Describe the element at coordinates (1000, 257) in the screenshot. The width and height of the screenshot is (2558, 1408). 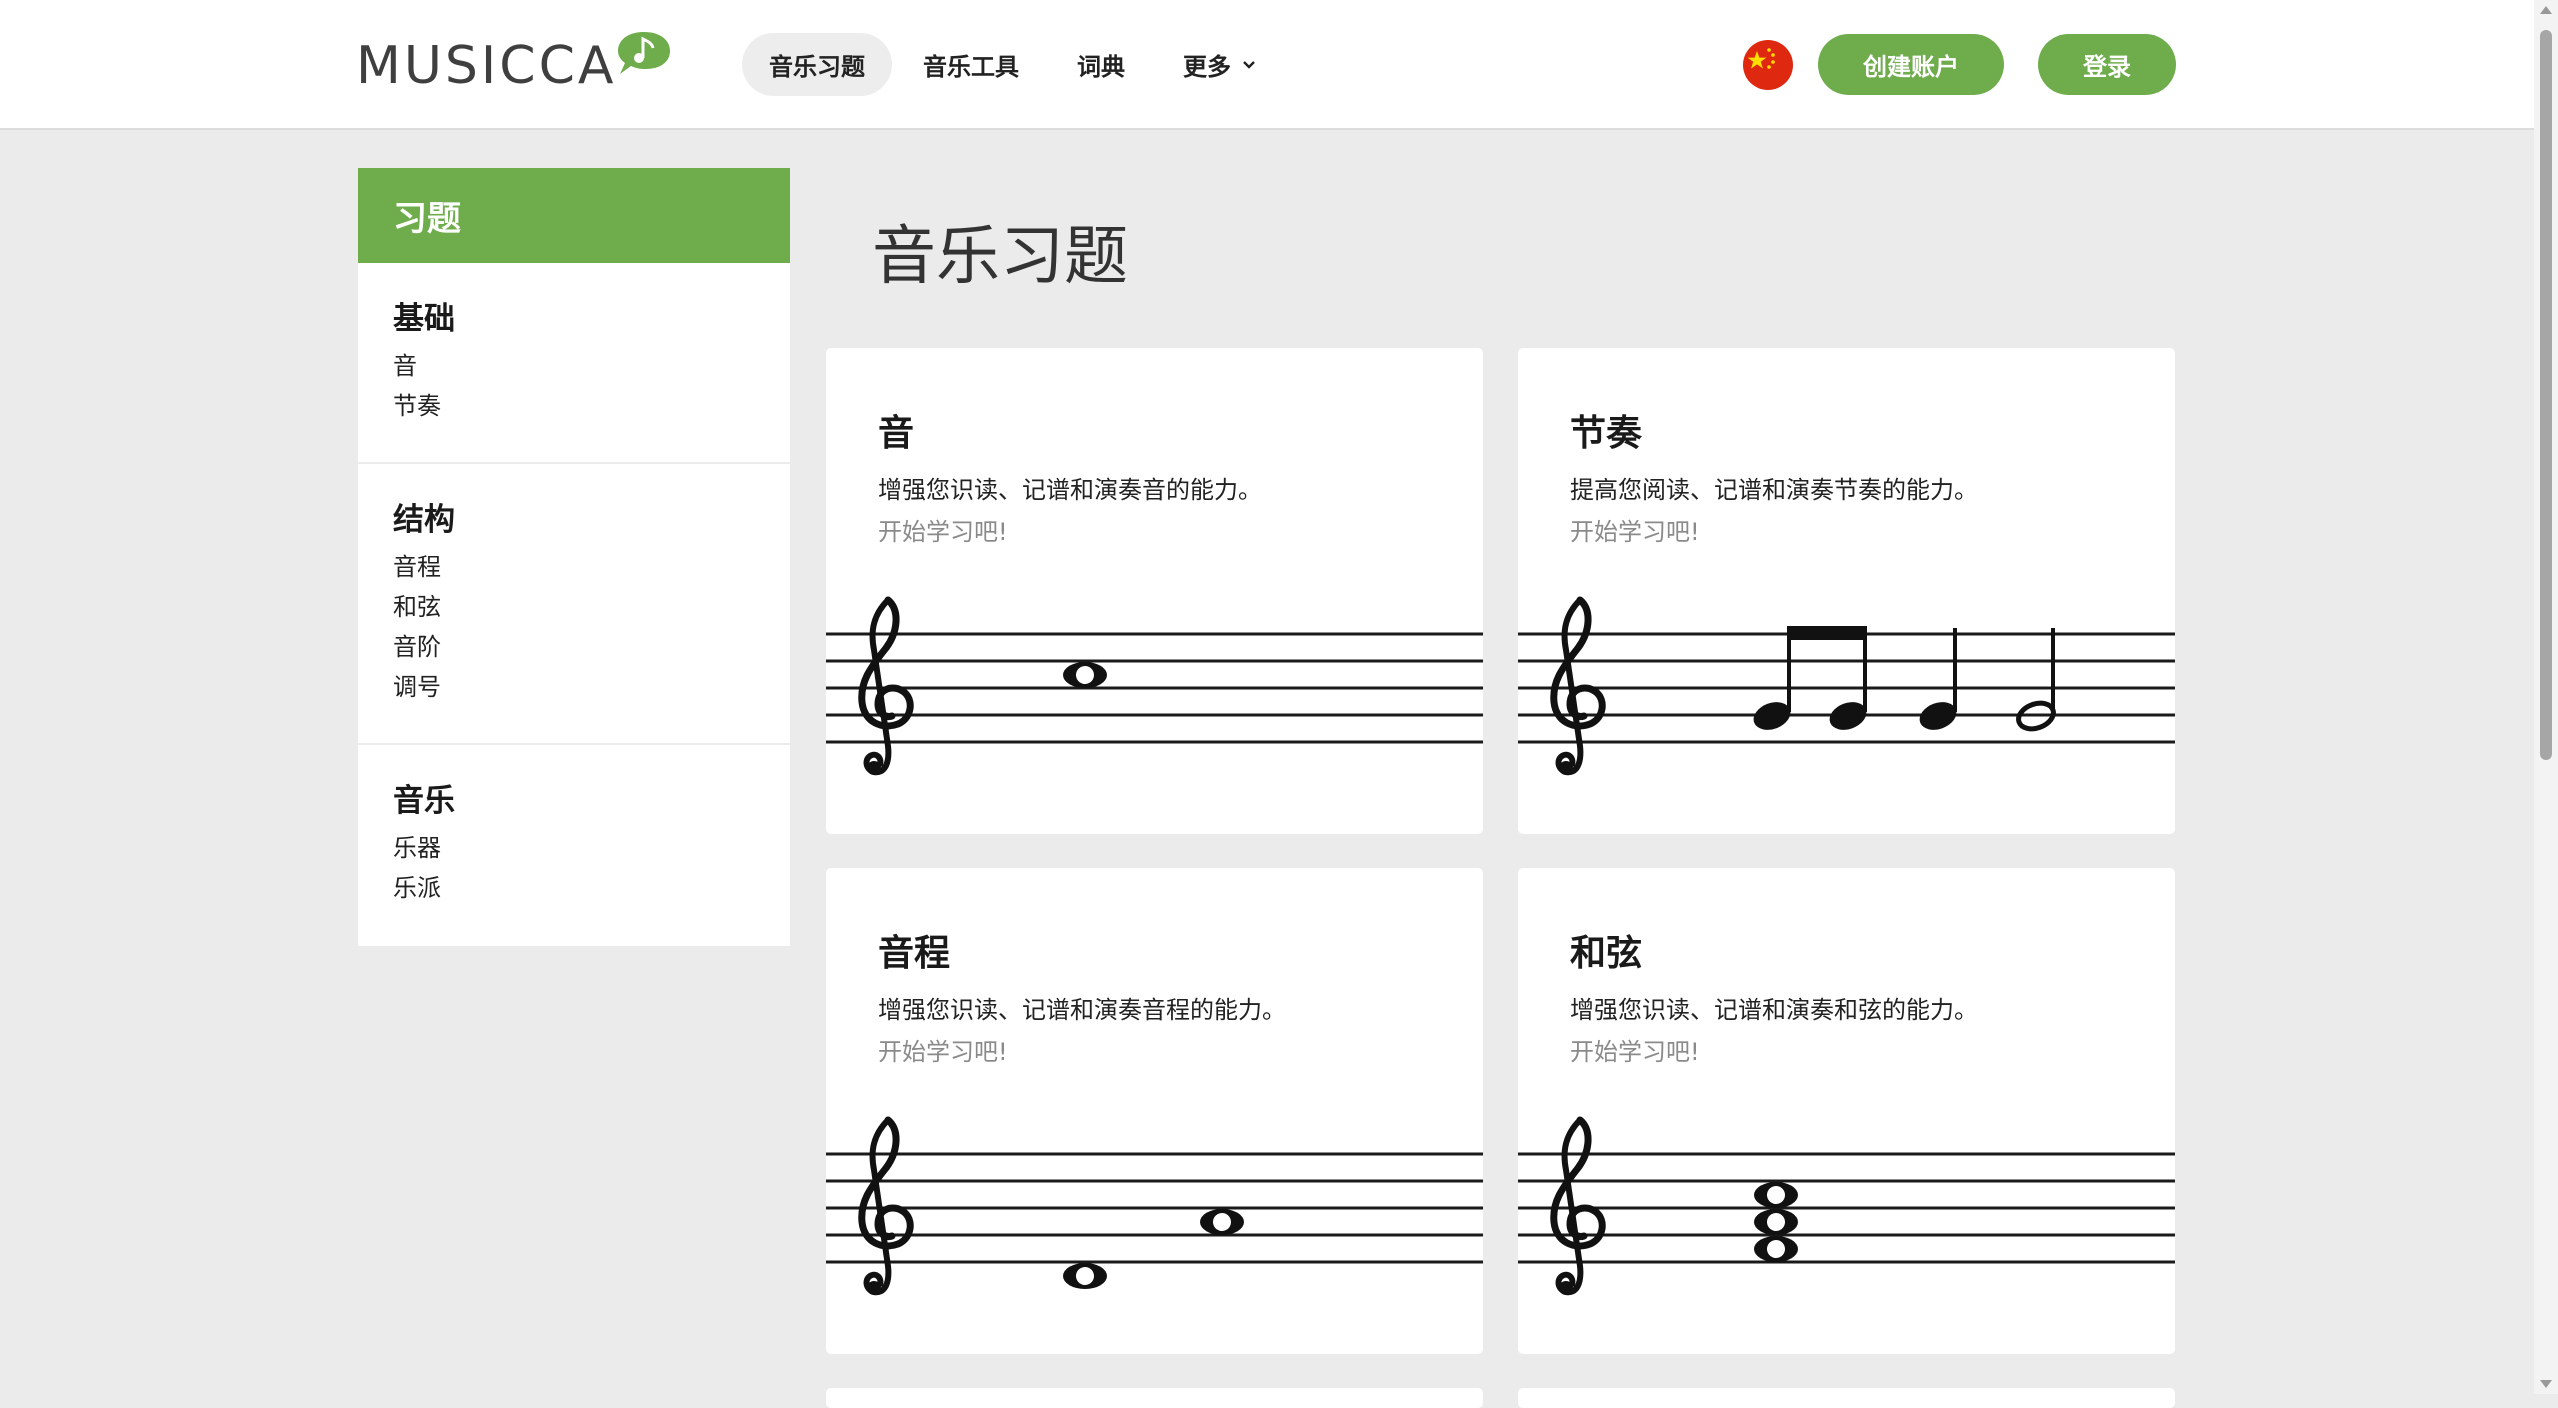
I see `page-title: 音乐习题` at that location.